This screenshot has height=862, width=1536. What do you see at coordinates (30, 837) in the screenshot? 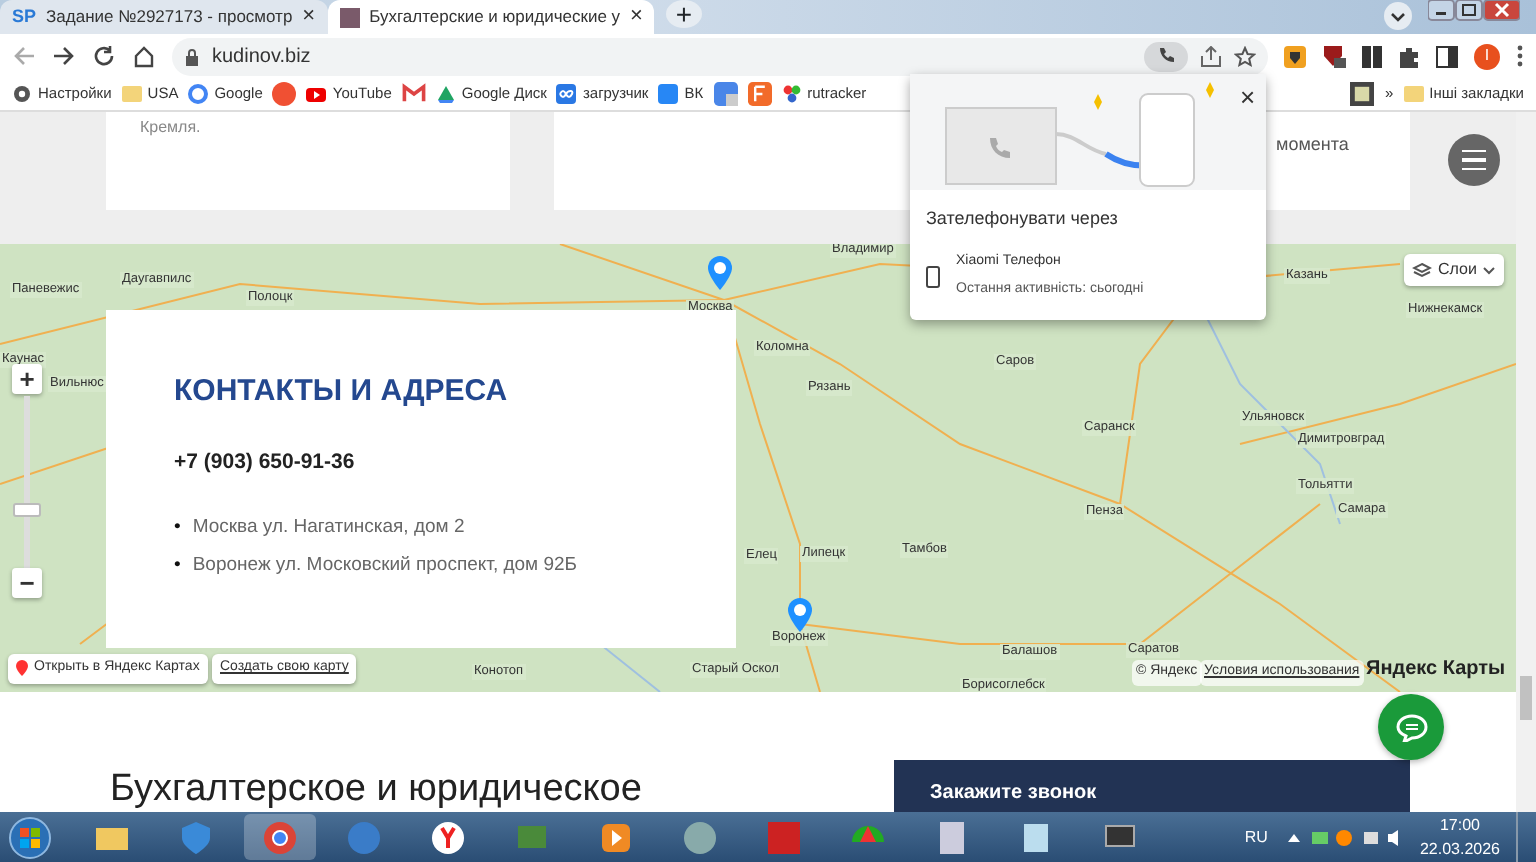
I see `start-button-icon` at bounding box center [30, 837].